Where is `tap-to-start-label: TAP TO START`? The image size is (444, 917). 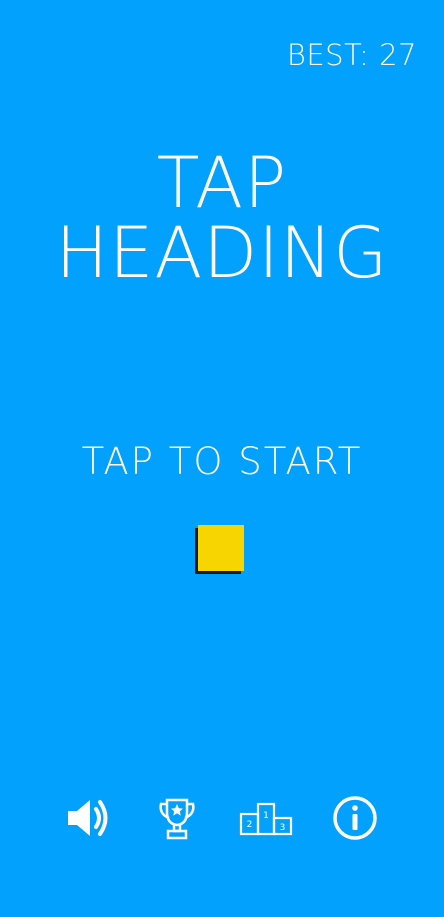
tap-to-start-label: TAP TO START is located at coordinates (222, 461).